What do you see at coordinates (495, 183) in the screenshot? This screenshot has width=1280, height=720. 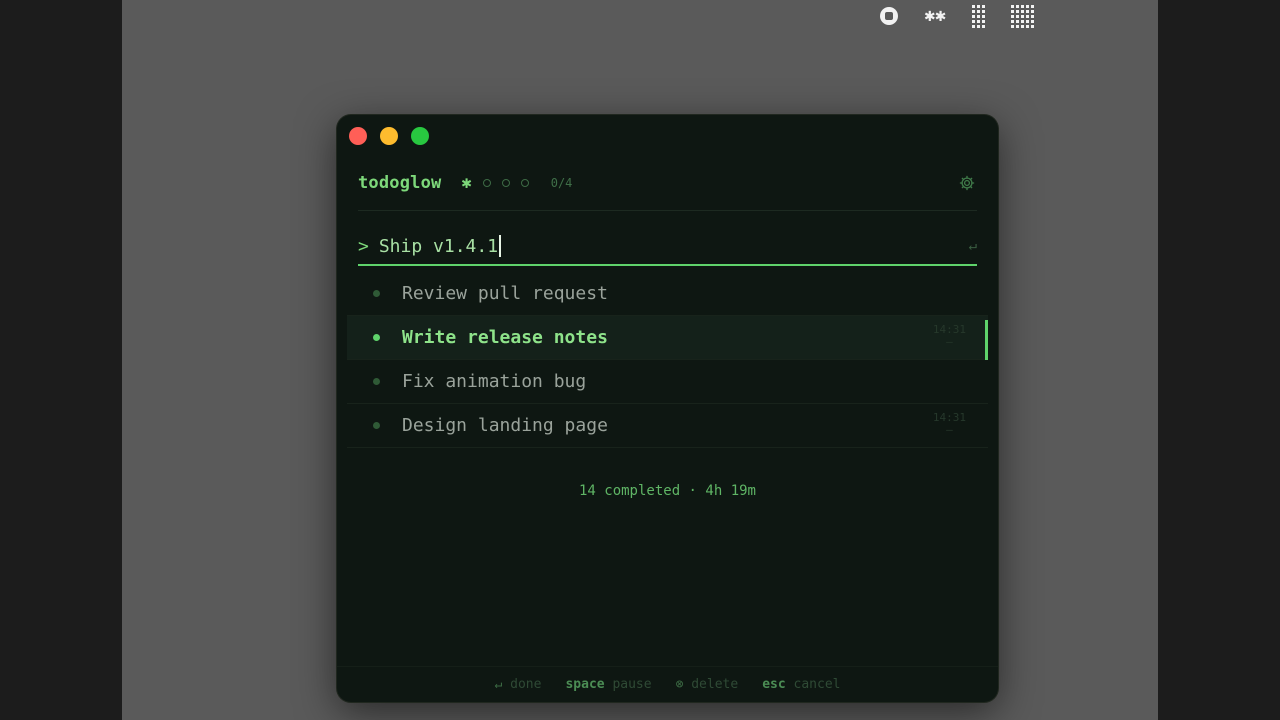 I see `progress-indicator: ✱` at bounding box center [495, 183].